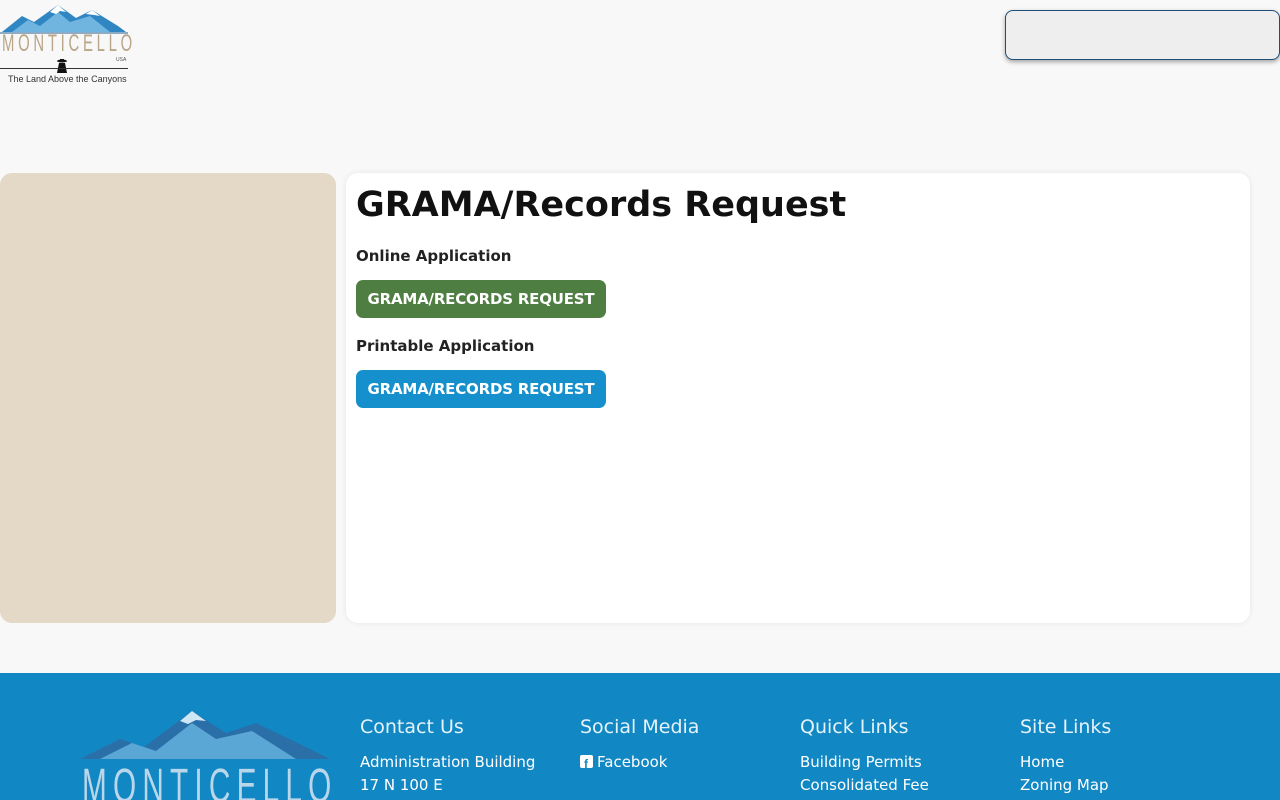  I want to click on printable-application-label: Printable Application, so click(445, 346).